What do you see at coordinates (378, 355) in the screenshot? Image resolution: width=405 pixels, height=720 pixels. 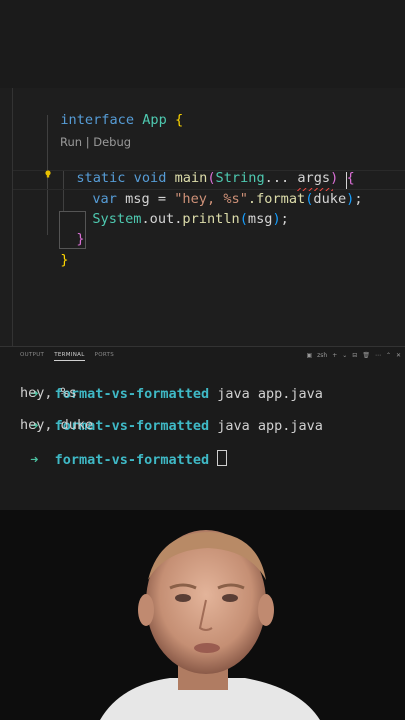 I see `more-icon: ⋯` at bounding box center [378, 355].